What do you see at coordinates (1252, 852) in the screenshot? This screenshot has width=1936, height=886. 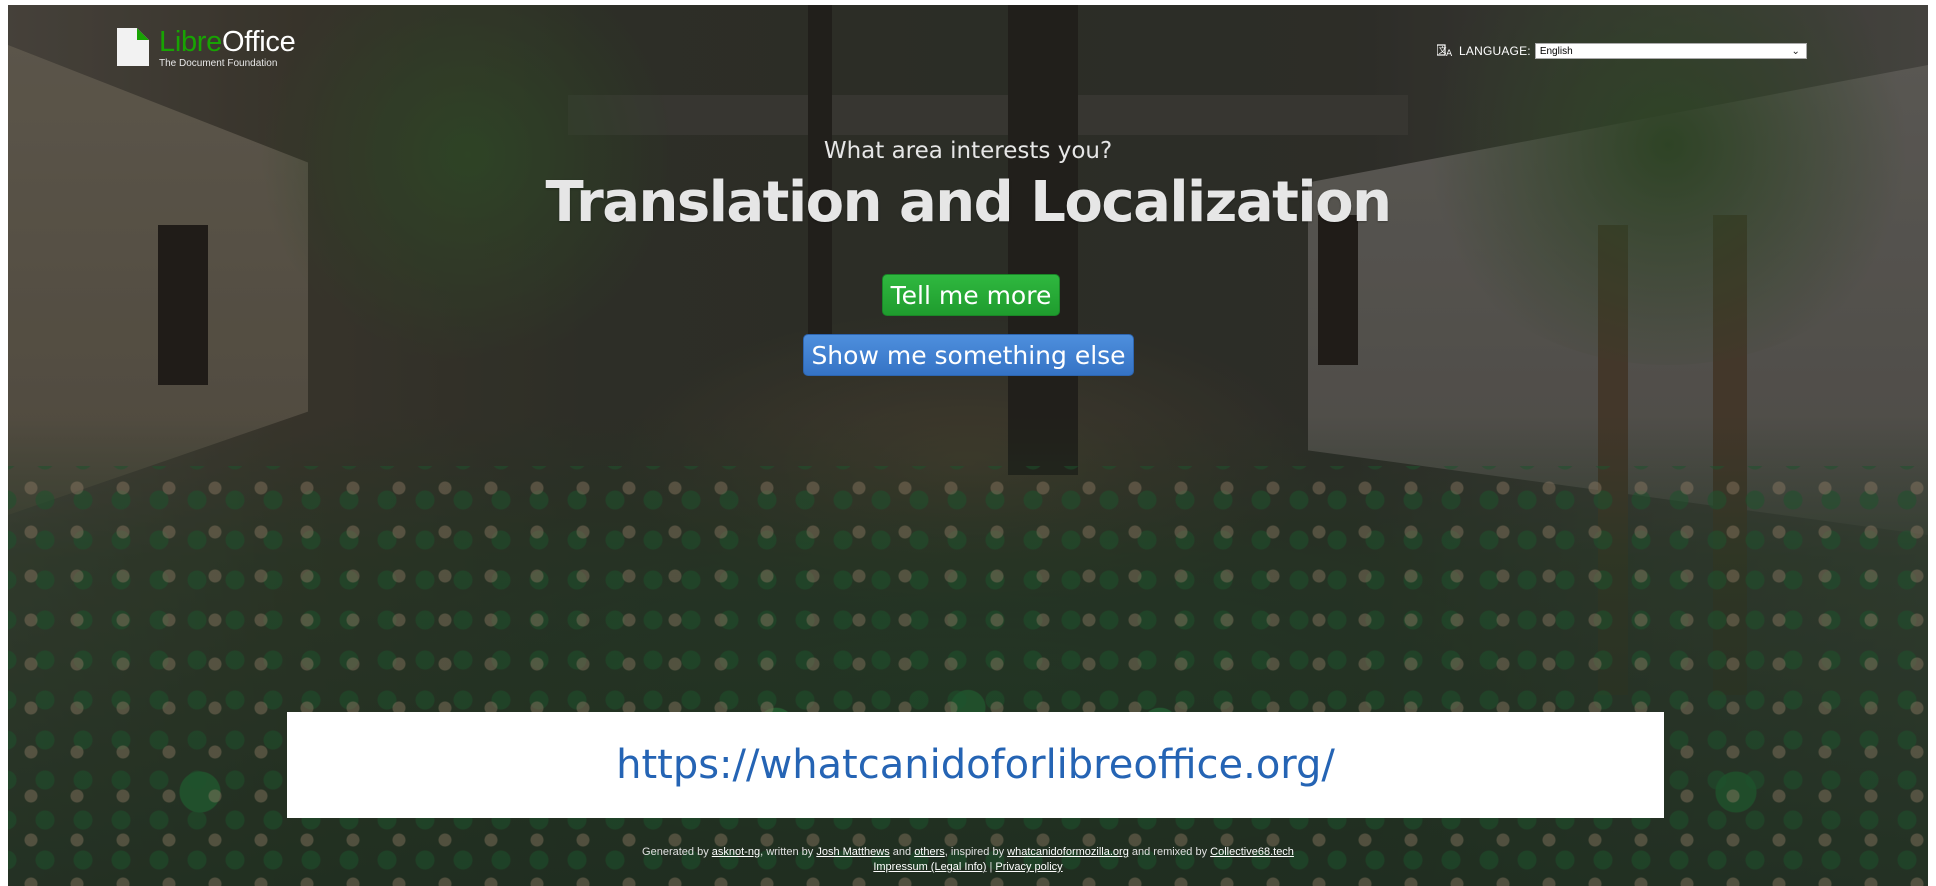 I see `footer-link-collective: Collective68.tech` at bounding box center [1252, 852].